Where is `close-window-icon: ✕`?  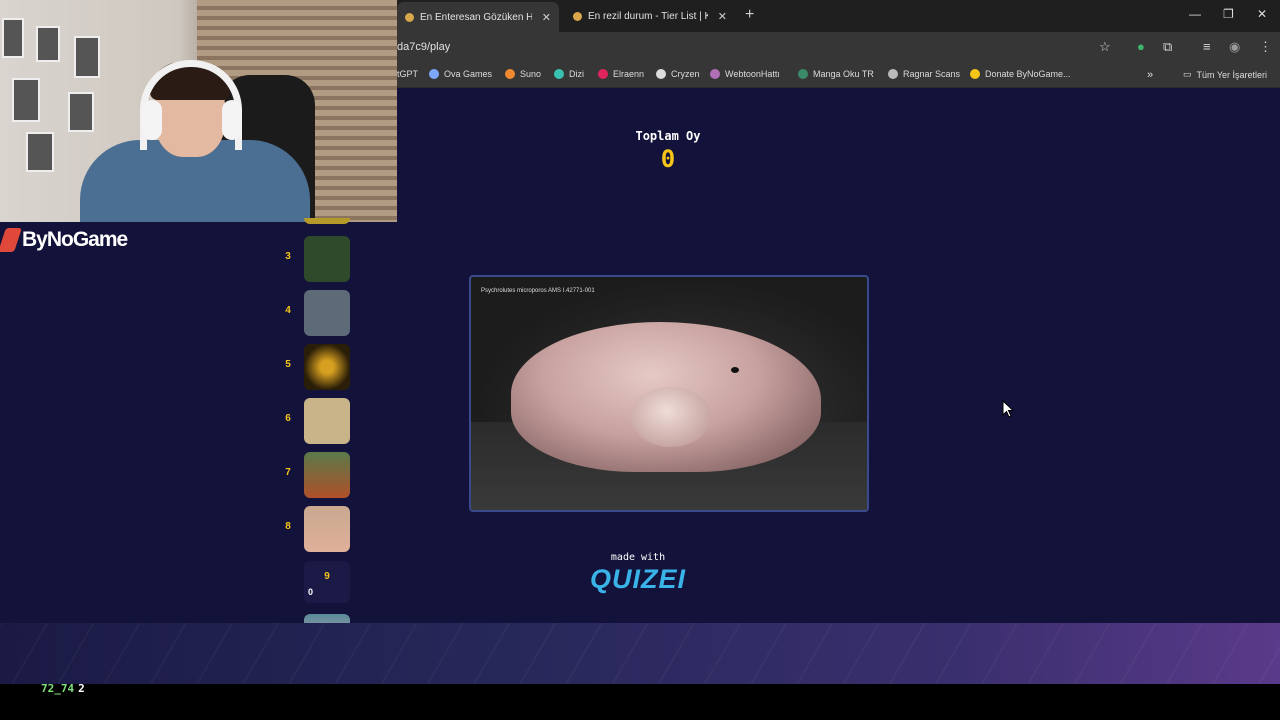
close-window-icon: ✕ is located at coordinates (1262, 14).